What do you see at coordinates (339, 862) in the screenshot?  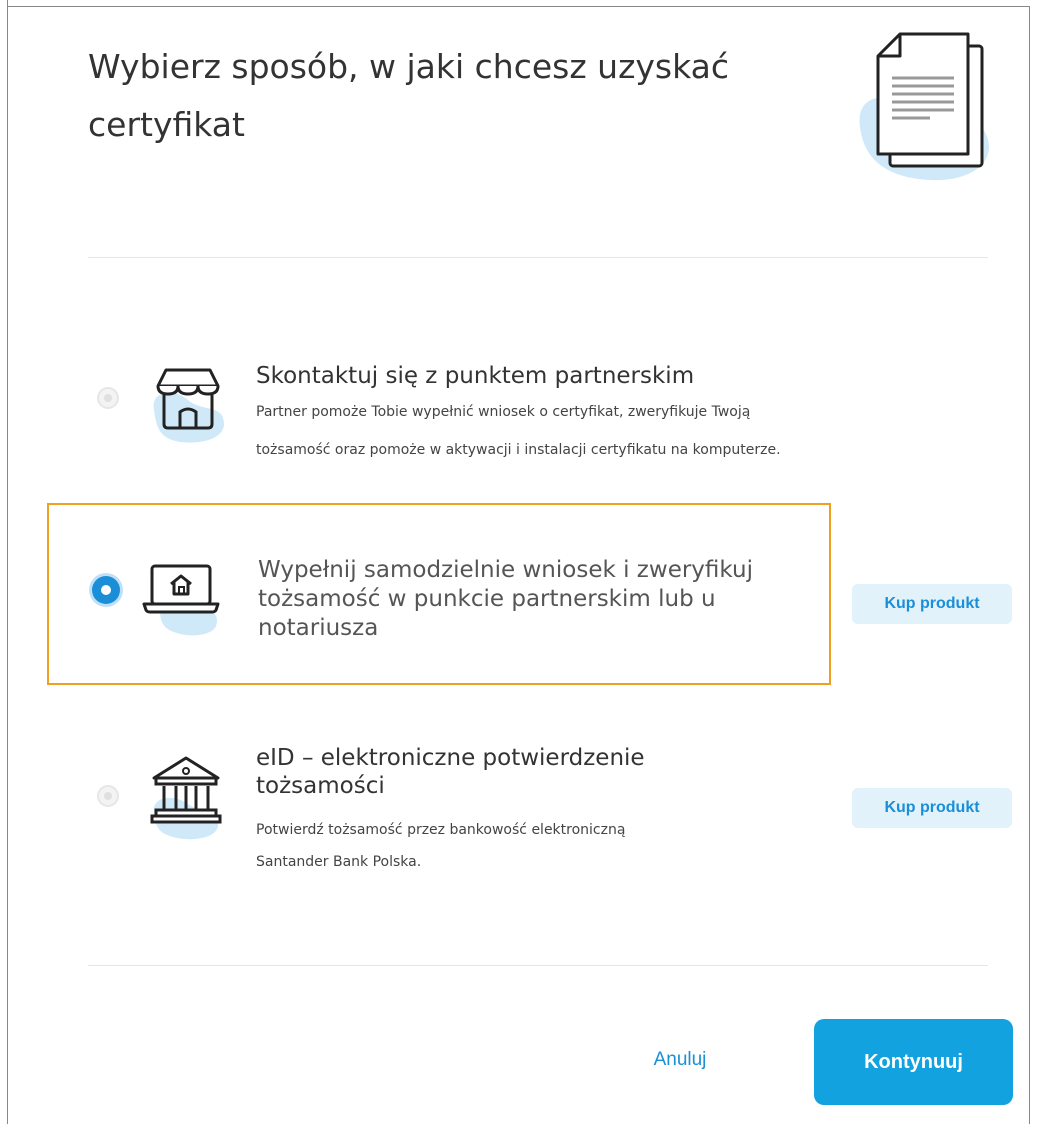 I see `option-eid-description-line-2: Santander Bank Polska.` at bounding box center [339, 862].